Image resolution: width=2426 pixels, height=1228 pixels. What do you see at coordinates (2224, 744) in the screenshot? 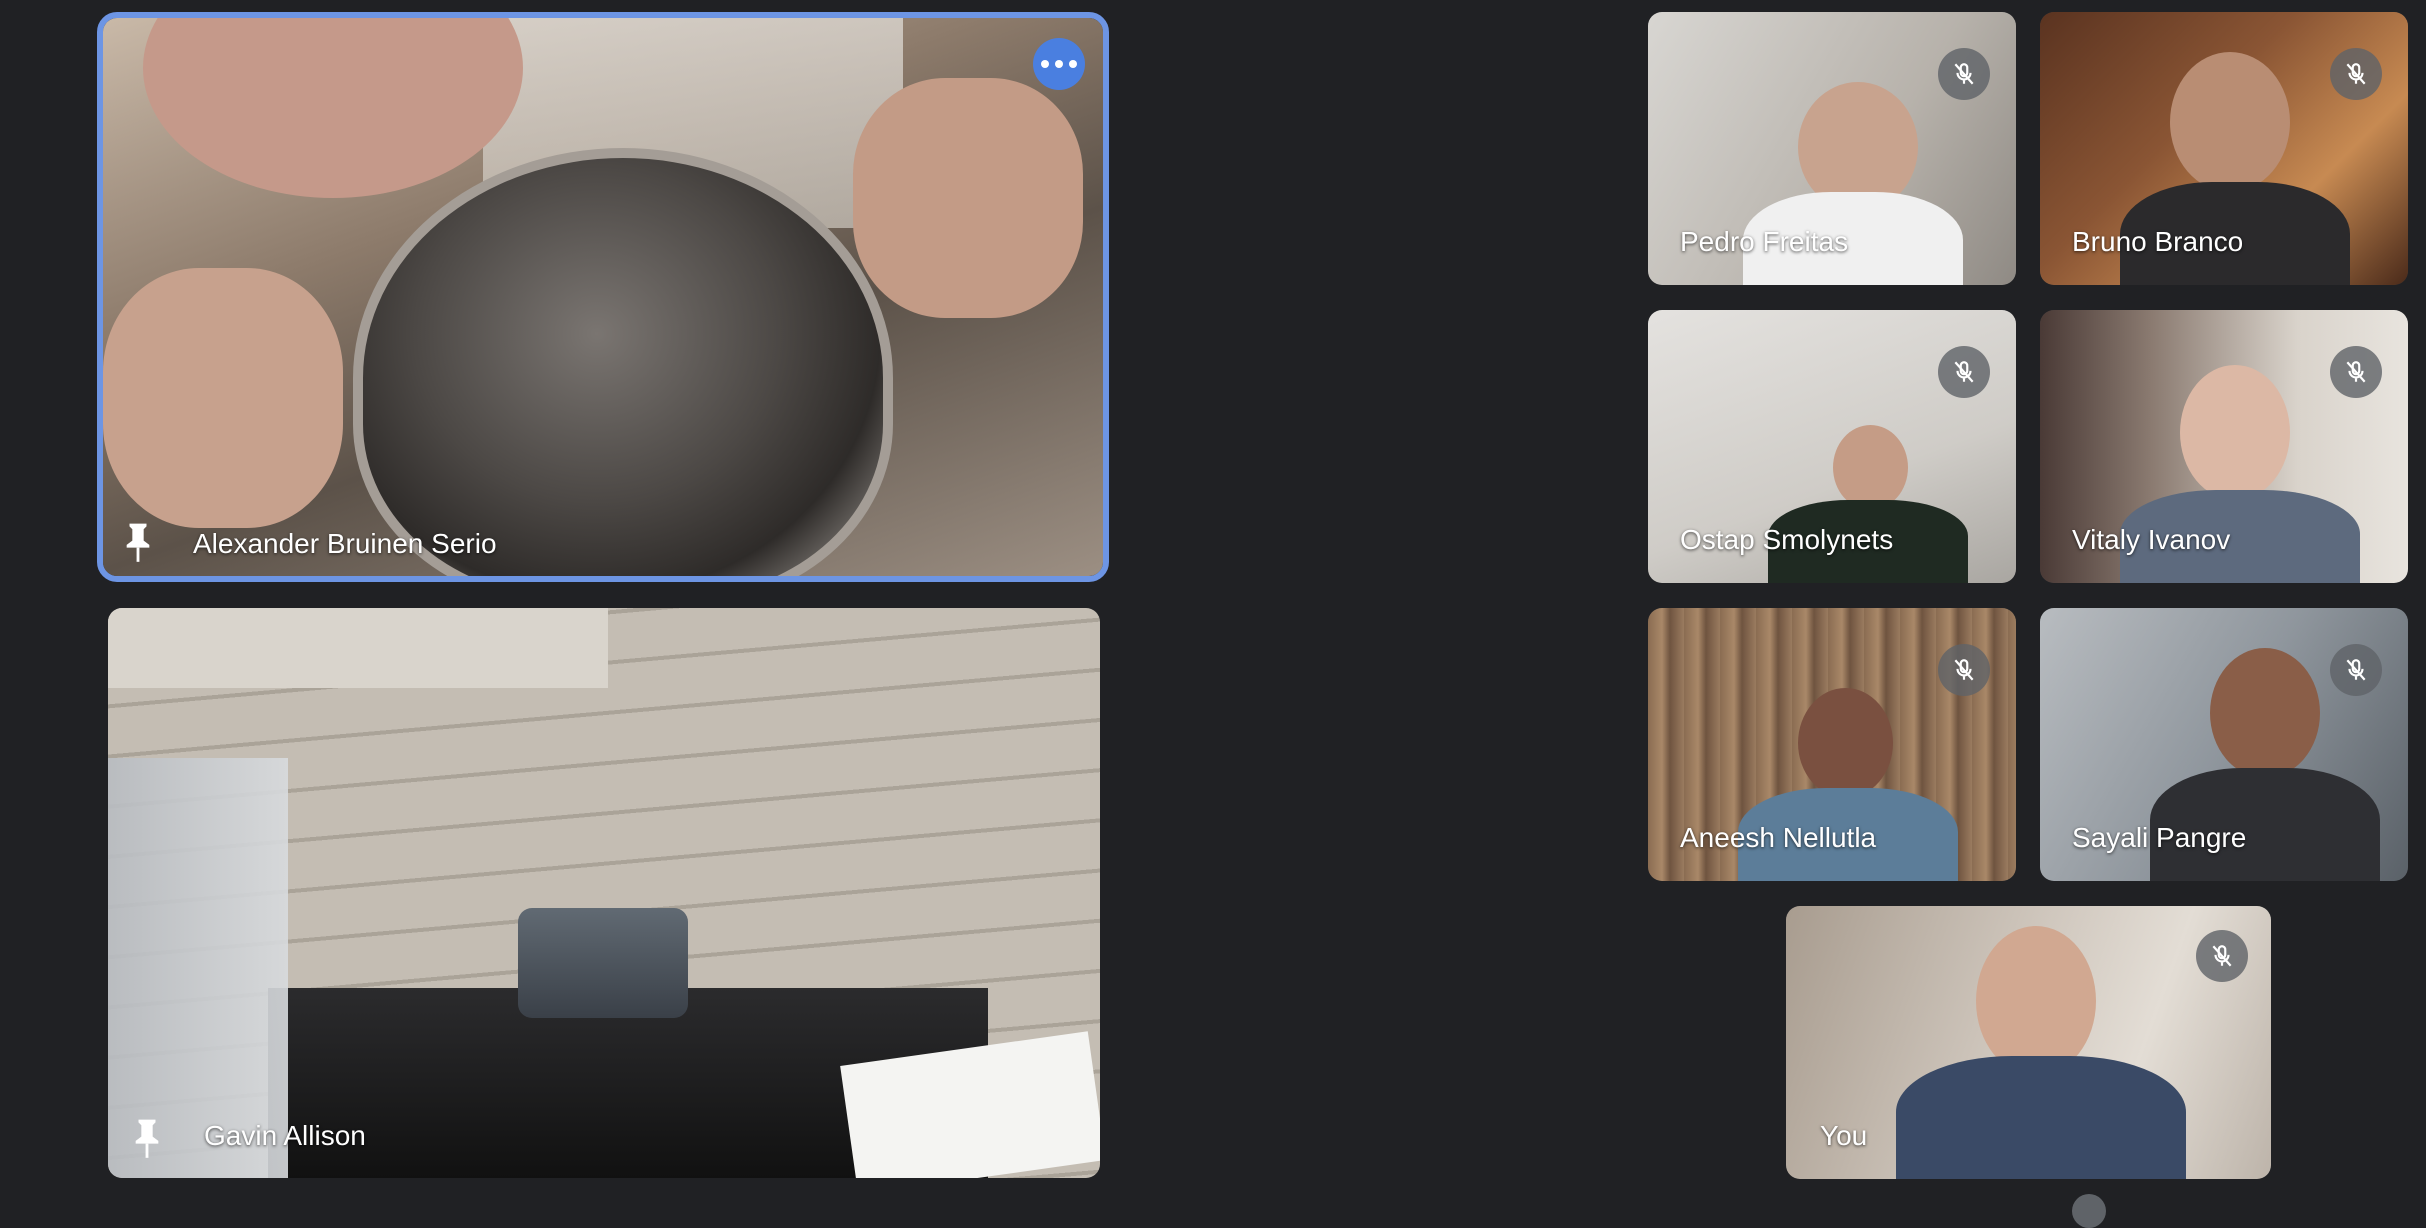
I see `participant-tile-sayali: Sayali Pangre` at bounding box center [2224, 744].